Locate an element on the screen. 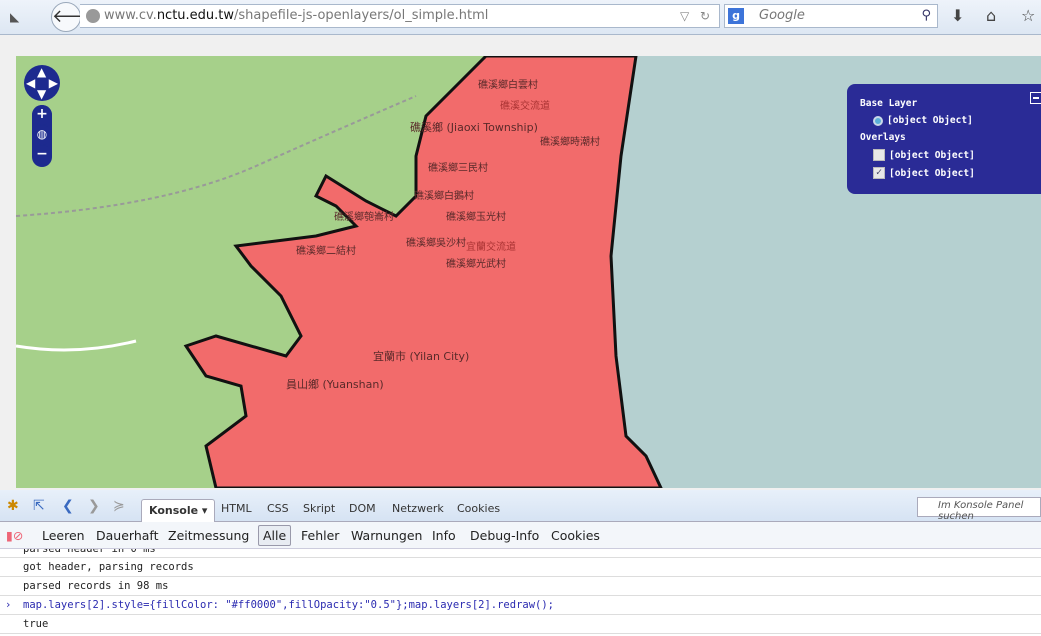 Image resolution: width=1041 pixels, height=636 pixels. base-layer-radio is located at coordinates (878, 120).